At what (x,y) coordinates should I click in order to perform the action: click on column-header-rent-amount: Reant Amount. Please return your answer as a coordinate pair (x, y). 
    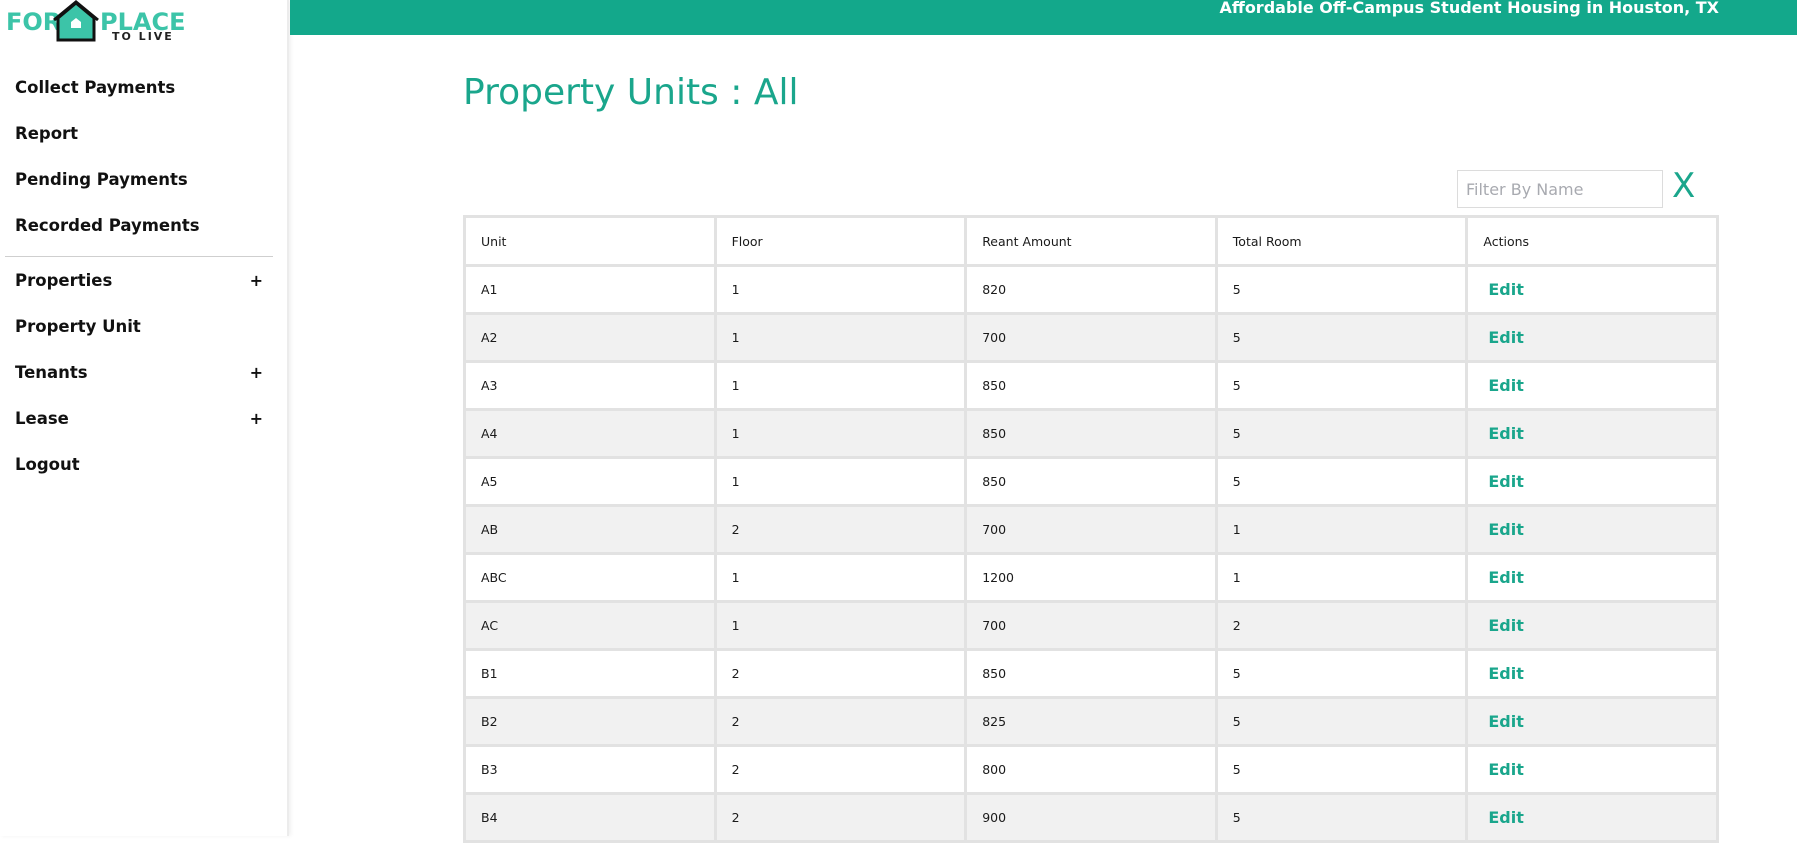
    Looking at the image, I should click on (1091, 241).